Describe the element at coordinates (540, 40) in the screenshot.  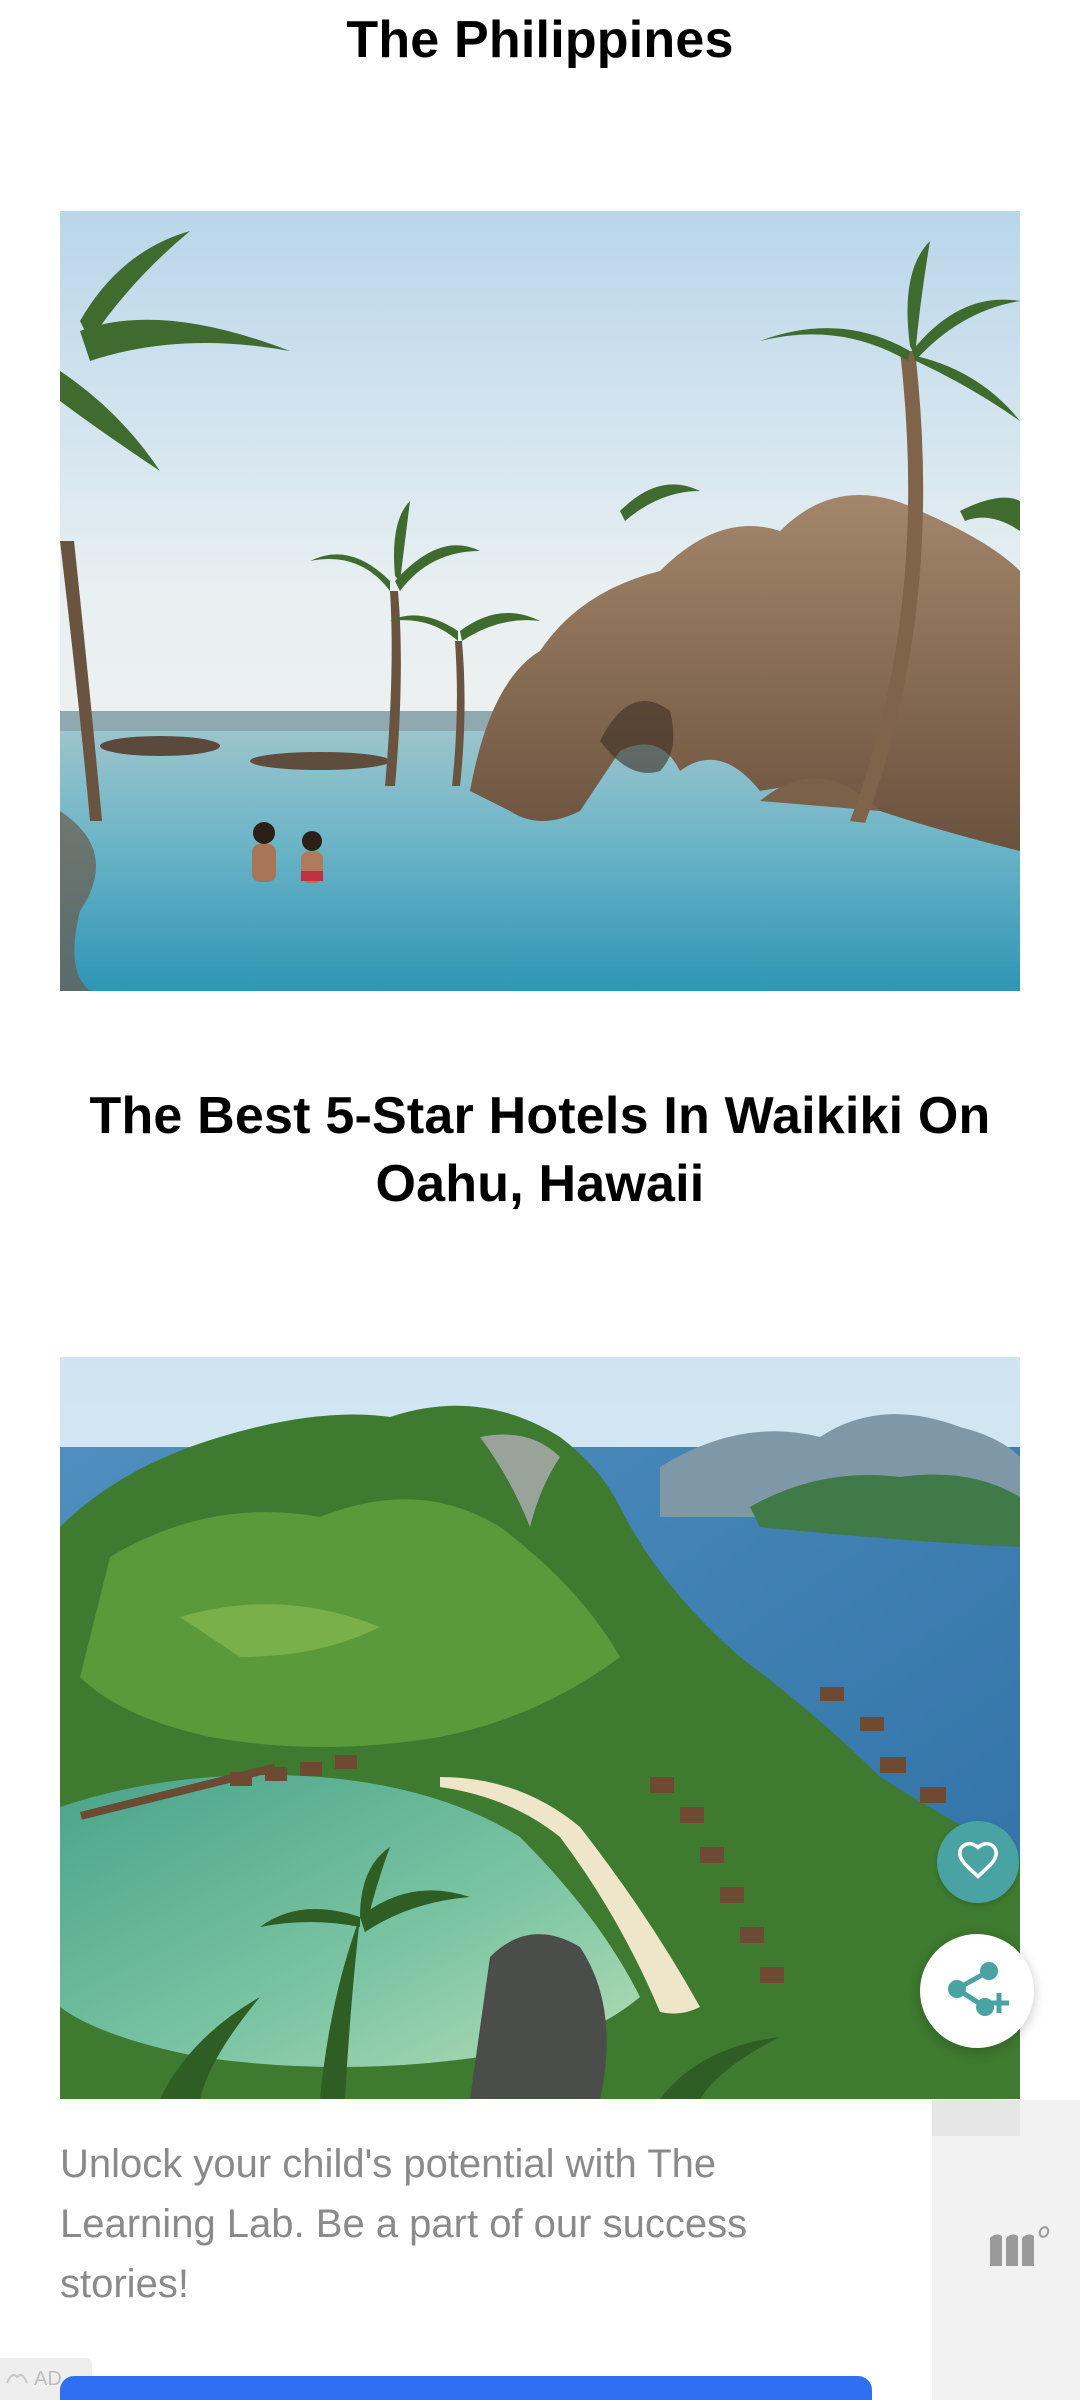
I see `article-title: The Philippines` at that location.